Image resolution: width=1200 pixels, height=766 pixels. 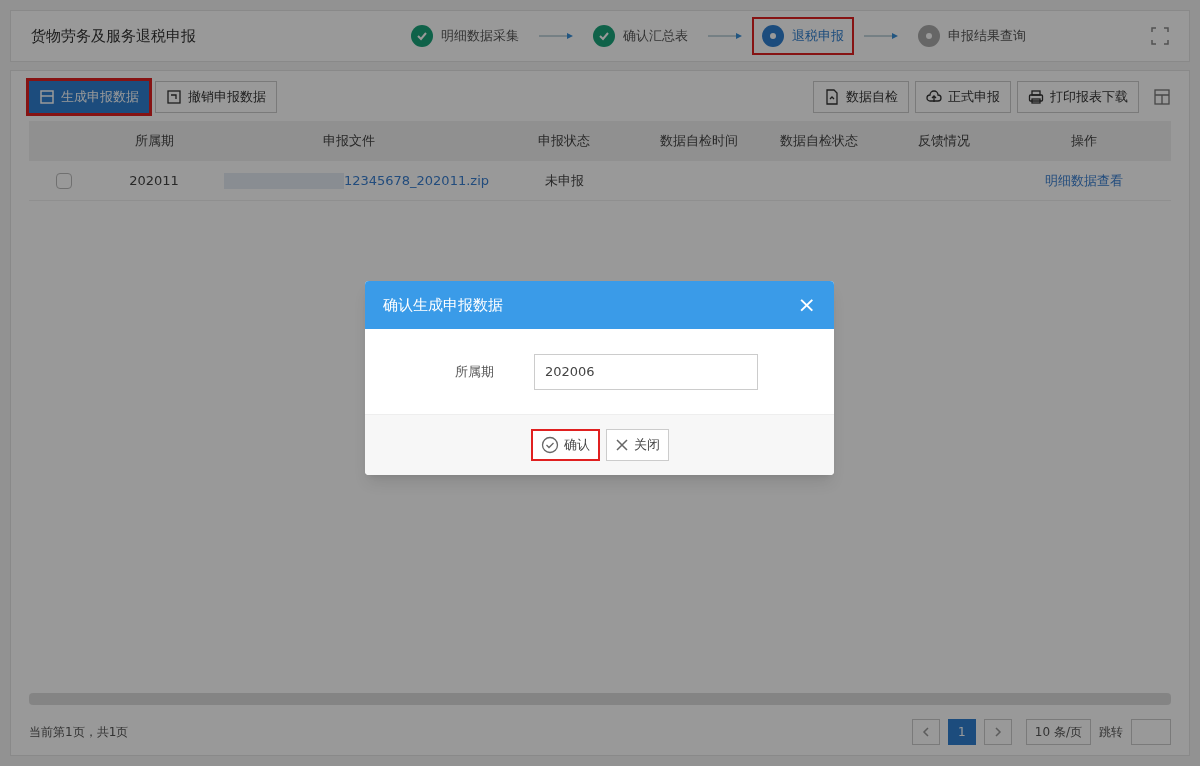 What do you see at coordinates (549, 445) in the screenshot?
I see `check-circle-icon` at bounding box center [549, 445].